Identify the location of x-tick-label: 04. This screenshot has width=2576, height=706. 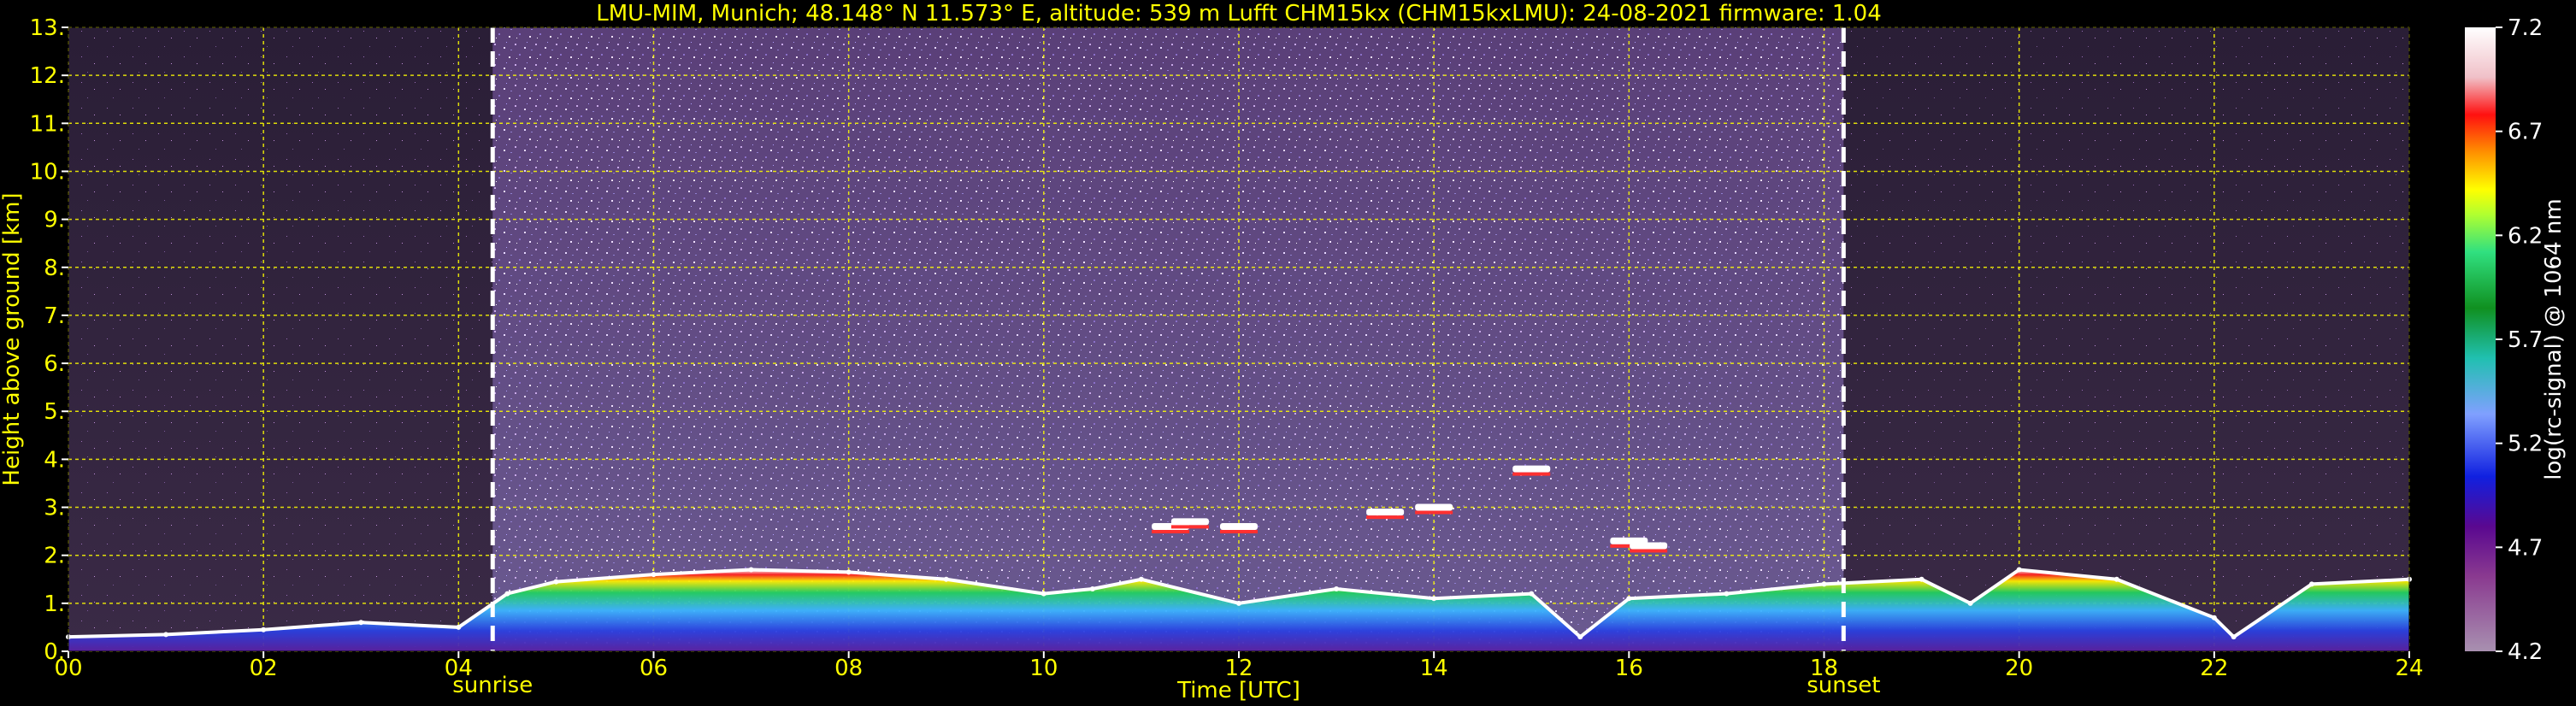
(459, 668).